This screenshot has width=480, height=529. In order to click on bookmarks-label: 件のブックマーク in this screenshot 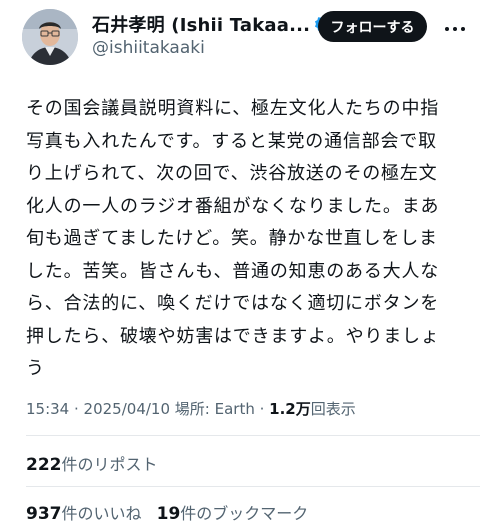, I will do `click(244, 513)`.